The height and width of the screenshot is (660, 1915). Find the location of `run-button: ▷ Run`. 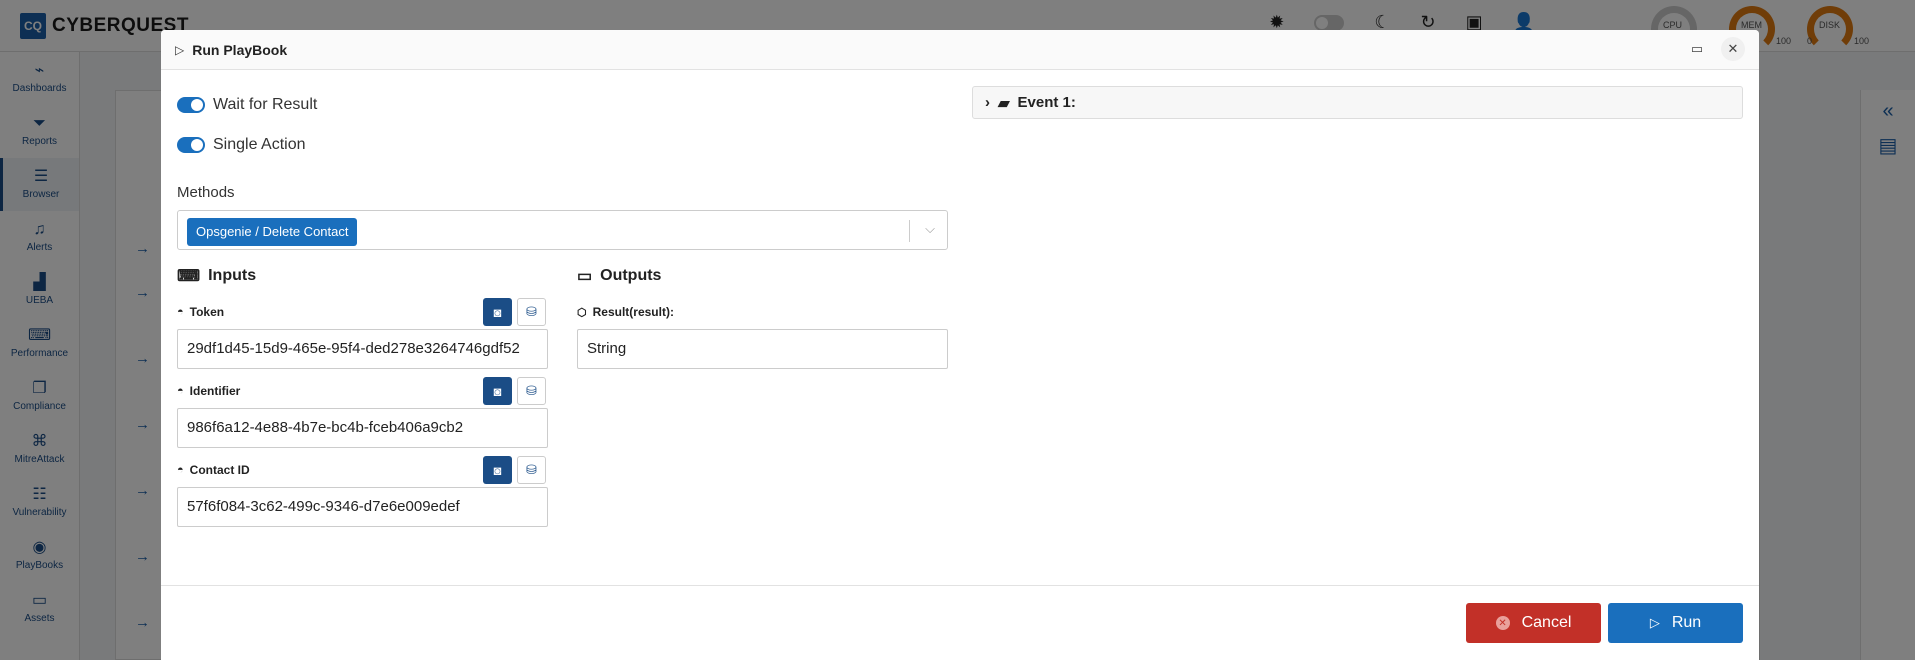

run-button: ▷ Run is located at coordinates (1675, 623).